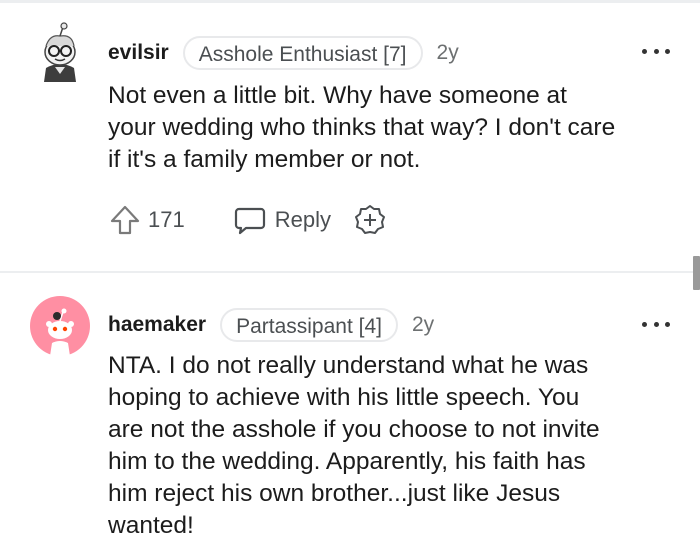 Image resolution: width=700 pixels, height=553 pixels. I want to click on user-flair: Partassipant [4], so click(309, 325).